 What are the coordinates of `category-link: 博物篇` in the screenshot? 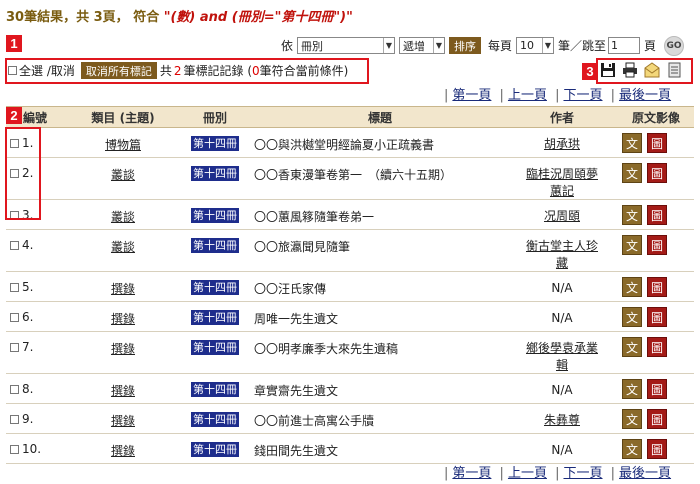 It's located at (123, 145).